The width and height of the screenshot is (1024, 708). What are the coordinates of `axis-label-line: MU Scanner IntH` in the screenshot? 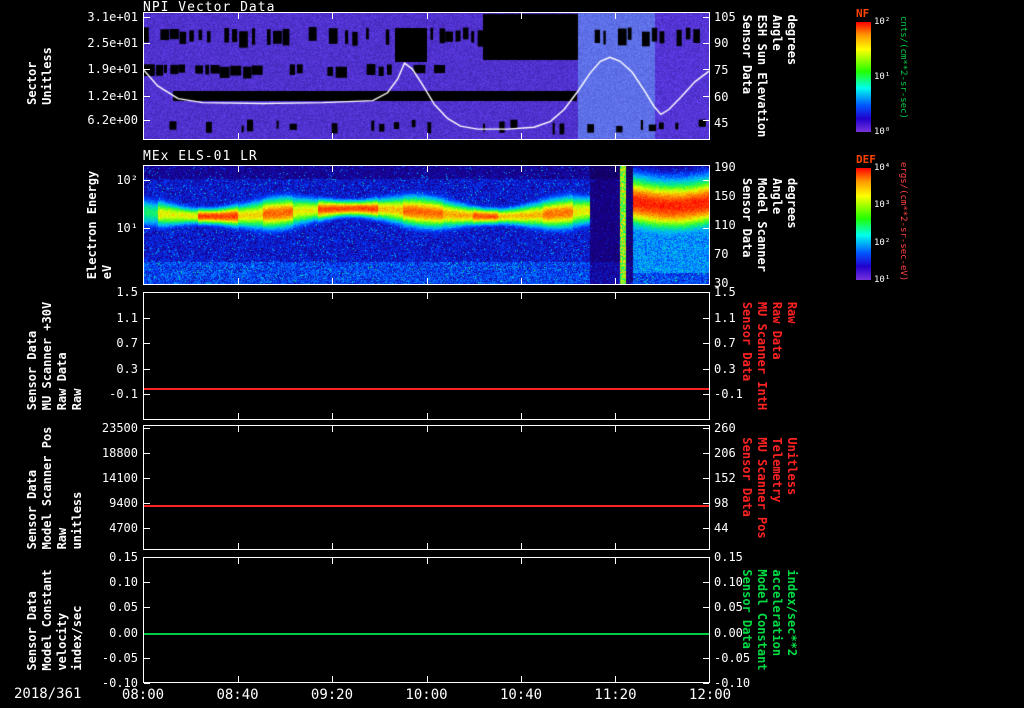 It's located at (762, 356).